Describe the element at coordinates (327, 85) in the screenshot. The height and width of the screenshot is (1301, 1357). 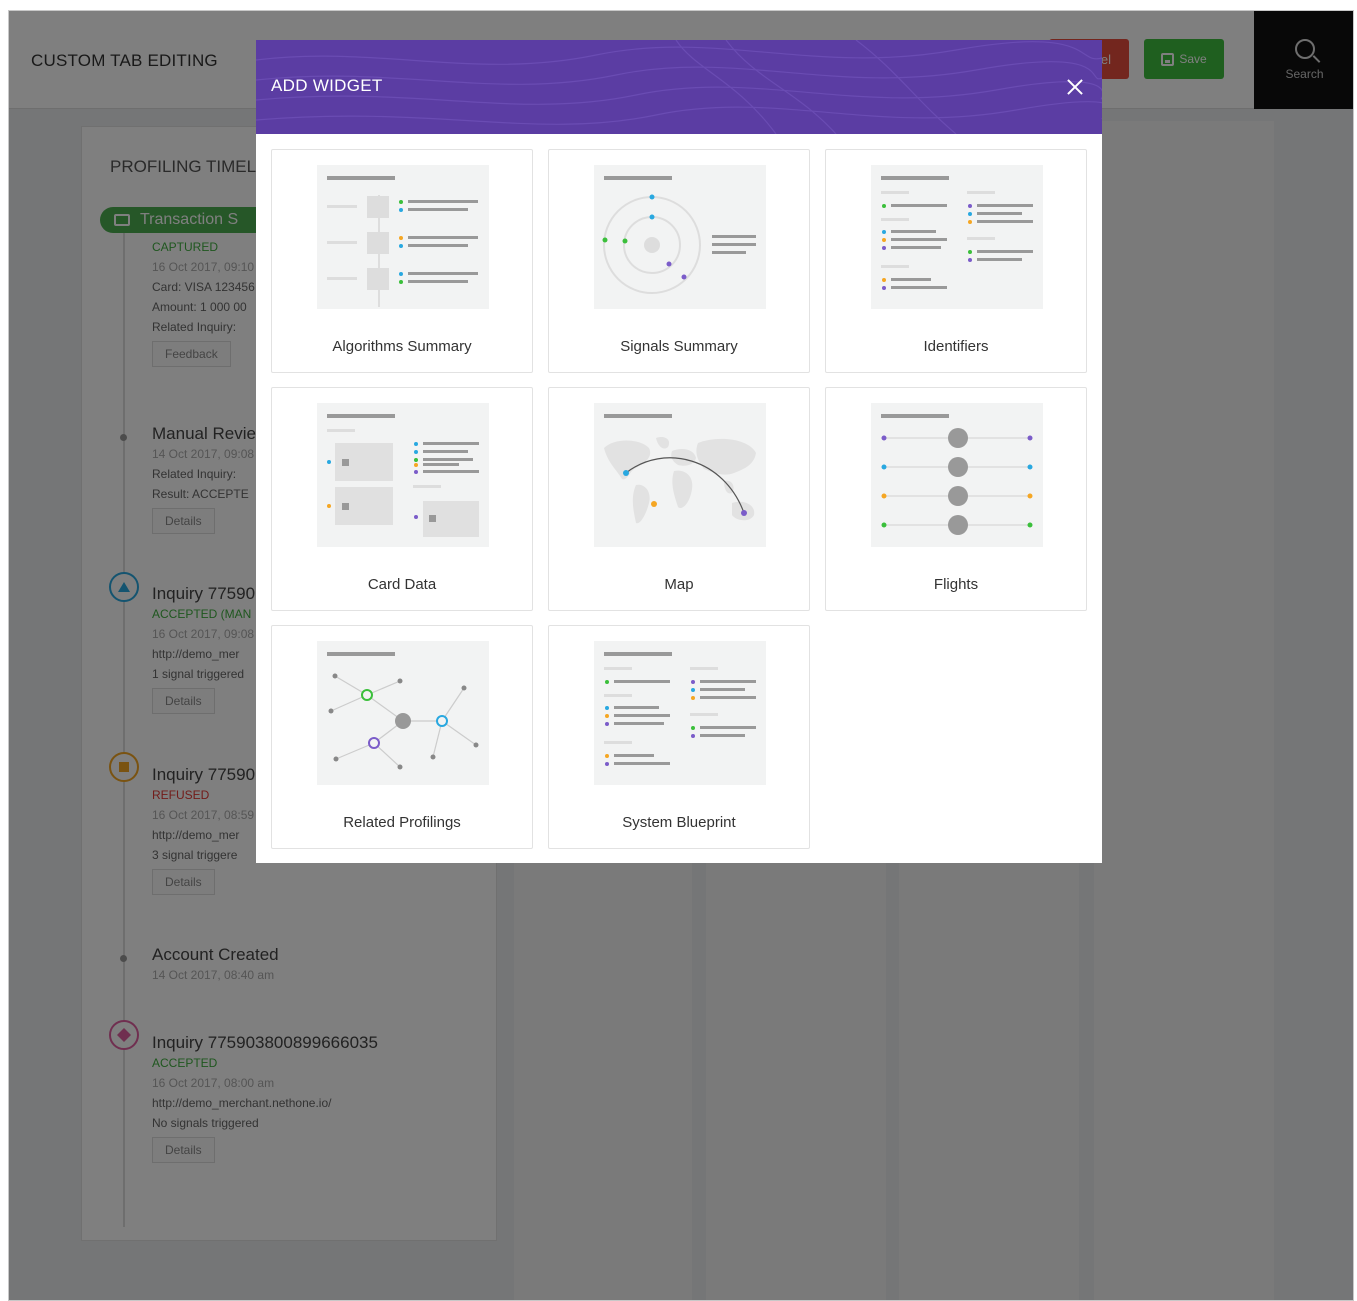
I see `modal-title: ADD WIDGET` at that location.